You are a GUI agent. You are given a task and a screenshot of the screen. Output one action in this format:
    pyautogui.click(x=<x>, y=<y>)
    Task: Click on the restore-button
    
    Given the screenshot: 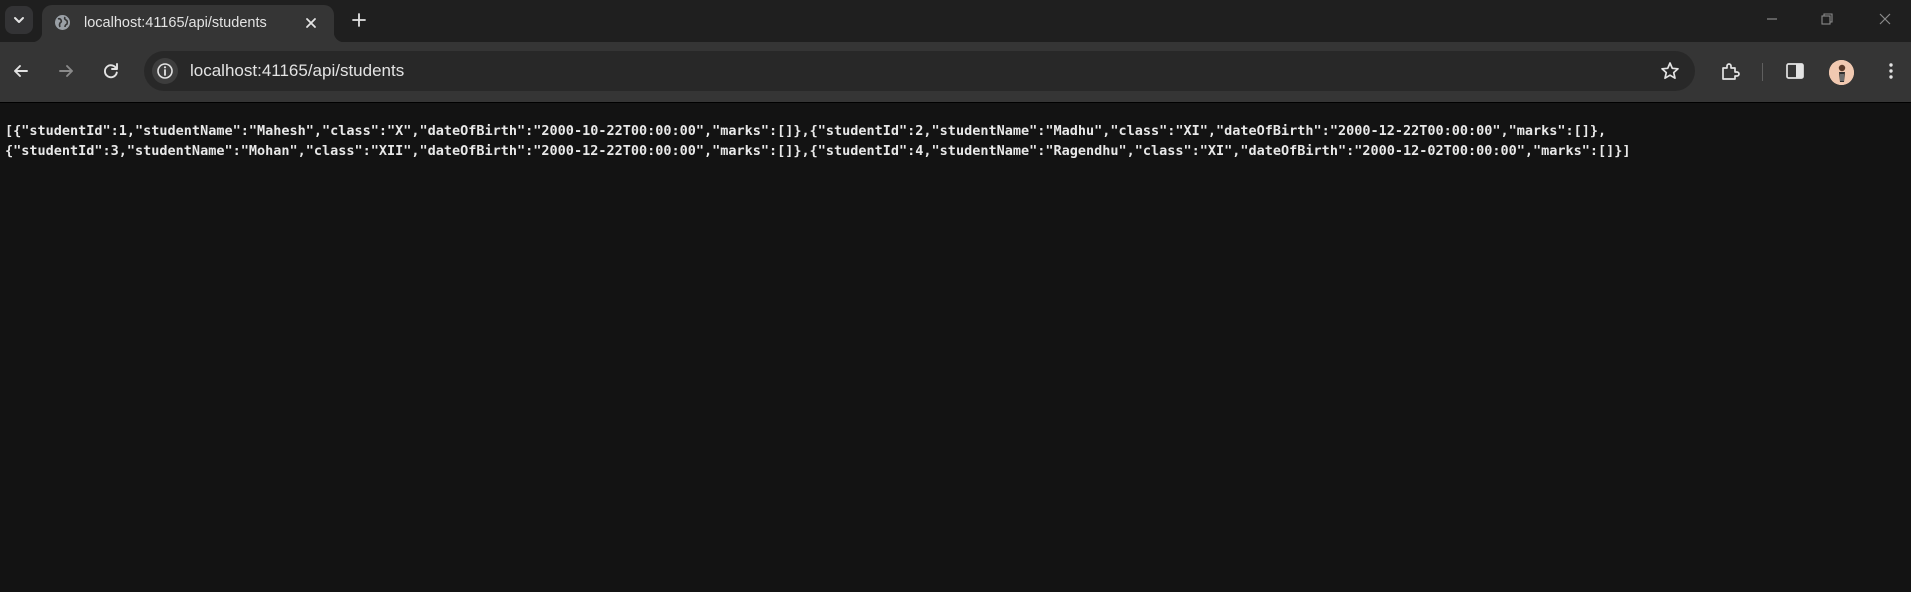 What is the action you would take?
    pyautogui.click(x=1827, y=19)
    